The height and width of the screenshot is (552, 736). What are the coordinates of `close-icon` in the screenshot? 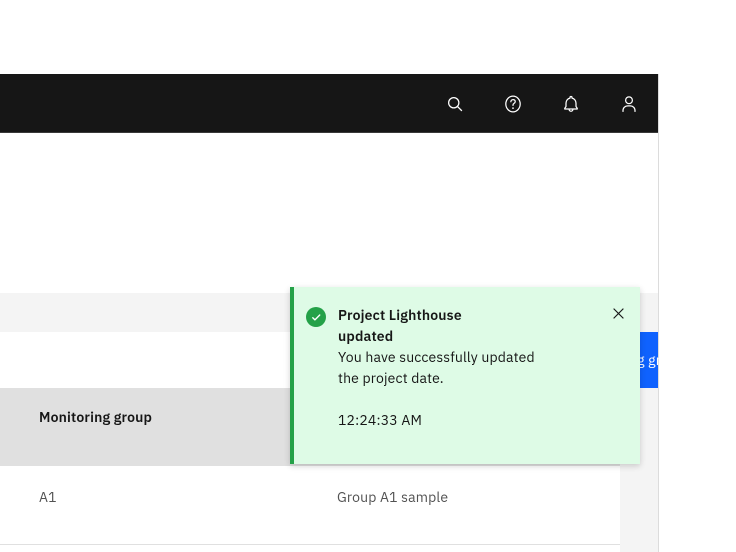 It's located at (618, 311).